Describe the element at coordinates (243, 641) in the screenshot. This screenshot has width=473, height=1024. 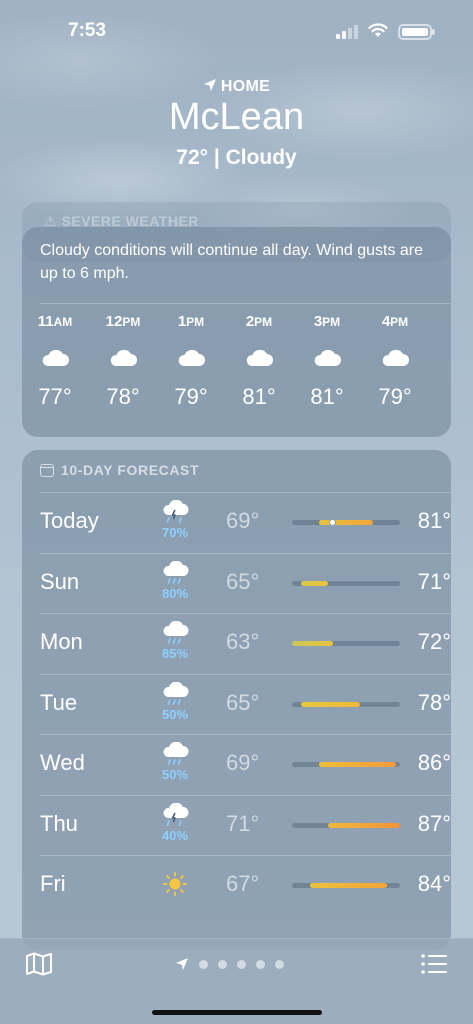
I see `low-temp: 63°` at that location.